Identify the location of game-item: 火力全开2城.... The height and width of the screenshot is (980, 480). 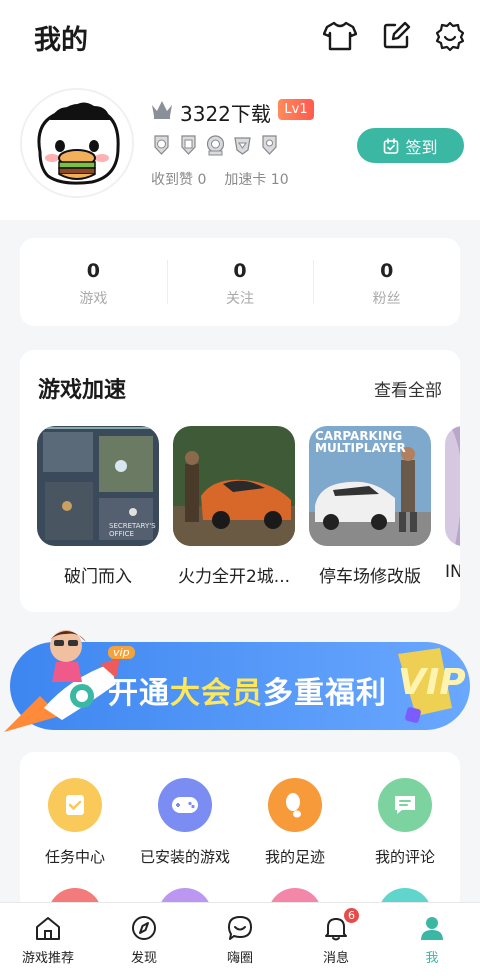
(234, 506).